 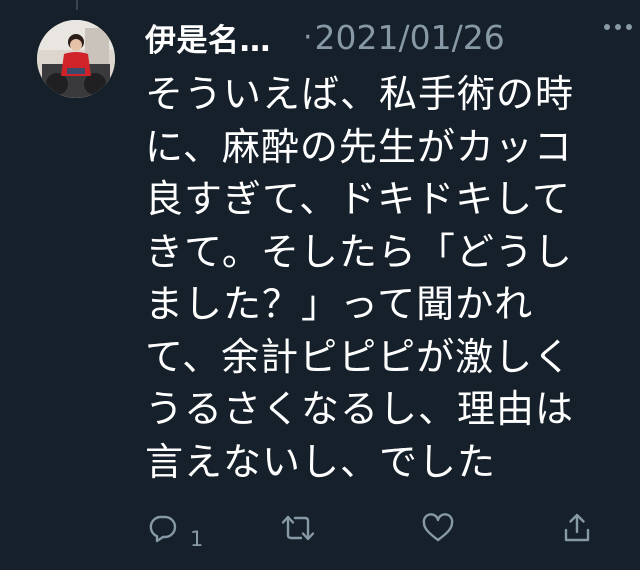 I want to click on tweet-text-line: て、余計ピピピが激しく, so click(x=359, y=356).